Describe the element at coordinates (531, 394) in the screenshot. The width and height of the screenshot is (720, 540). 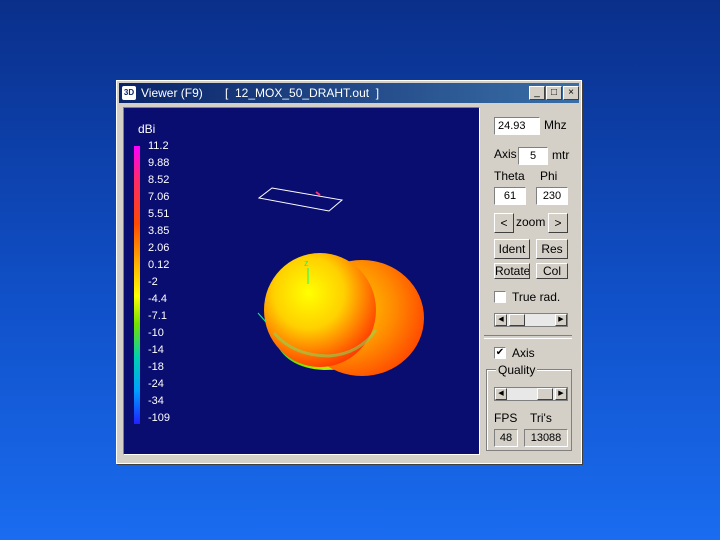
I see `quality-slider: ◀ ▶` at that location.